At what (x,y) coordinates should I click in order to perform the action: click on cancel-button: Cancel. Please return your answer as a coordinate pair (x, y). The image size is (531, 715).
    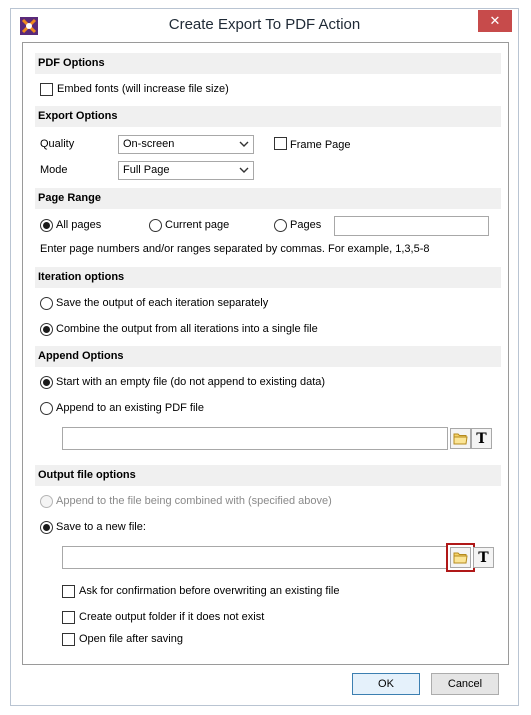
    Looking at the image, I should click on (465, 684).